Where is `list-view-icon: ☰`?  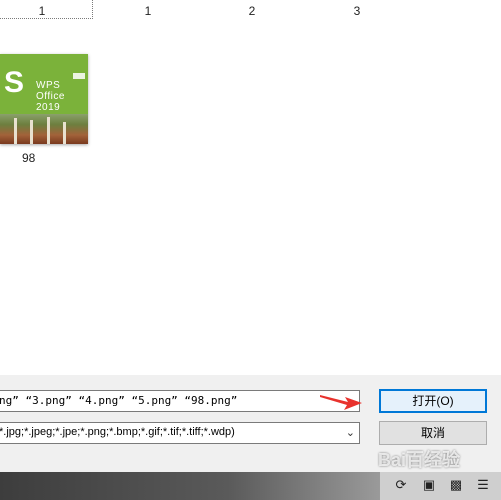 list-view-icon: ☰ is located at coordinates (483, 485).